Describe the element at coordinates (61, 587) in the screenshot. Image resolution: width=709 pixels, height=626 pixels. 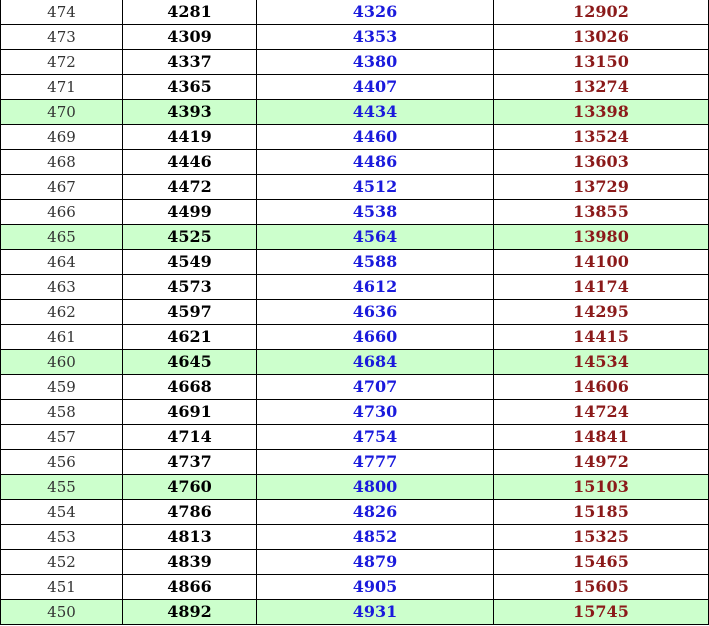
I see `score-cell: 451` at that location.